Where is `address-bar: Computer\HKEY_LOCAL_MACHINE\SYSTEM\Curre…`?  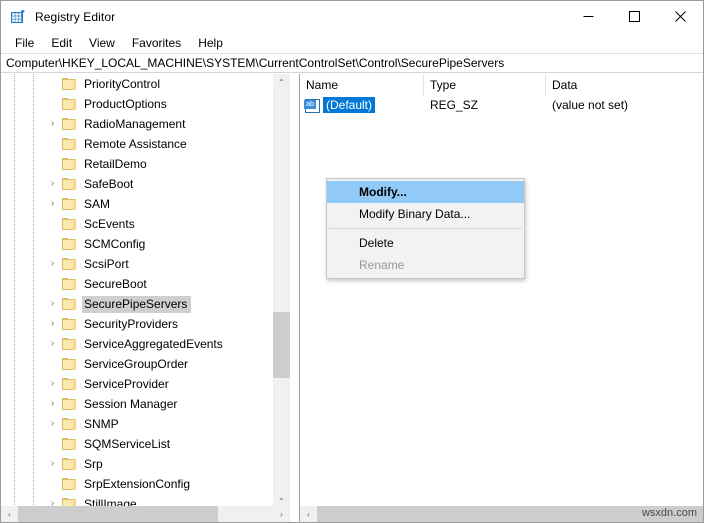
address-bar: Computer\HKEY_LOCAL_MACHINE\SYSTEM\Curre… is located at coordinates (352, 63).